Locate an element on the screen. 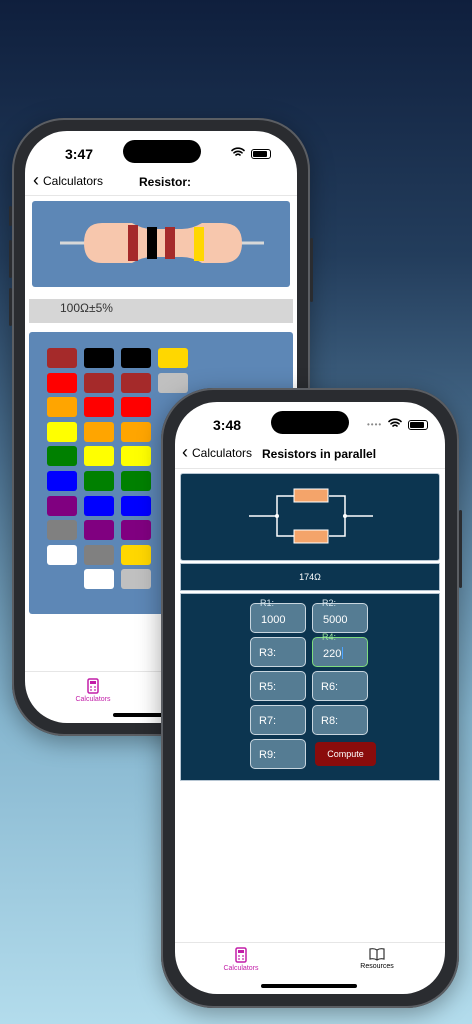 Image resolution: width=472 pixels, height=1024 pixels. result-value: 174Ω is located at coordinates (310, 577).